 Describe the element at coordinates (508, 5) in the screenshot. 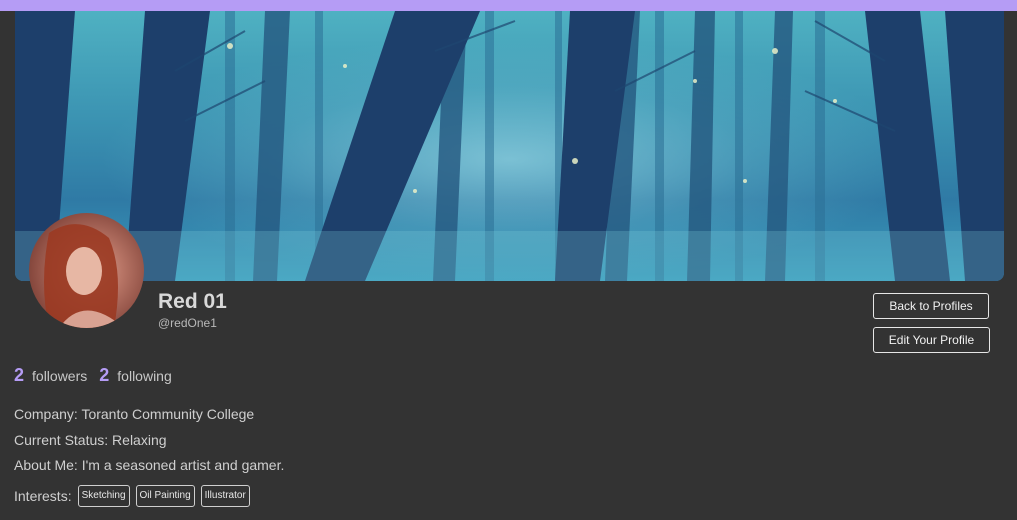

I see `top-accent-bar` at that location.